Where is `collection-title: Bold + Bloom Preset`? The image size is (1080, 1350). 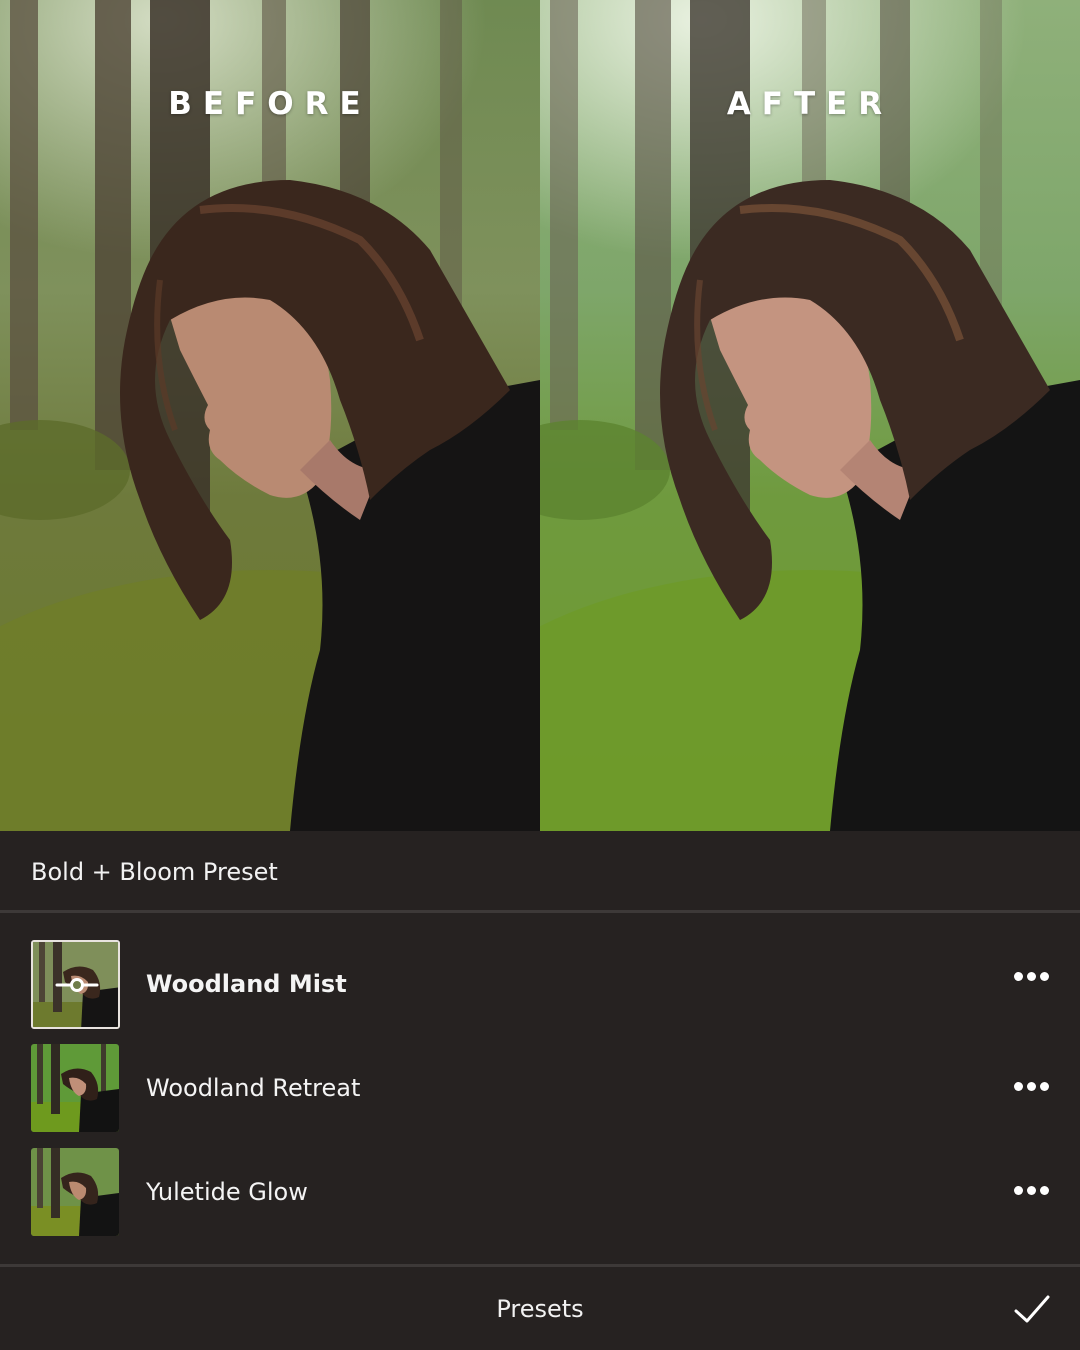 collection-title: Bold + Bloom Preset is located at coordinates (154, 872).